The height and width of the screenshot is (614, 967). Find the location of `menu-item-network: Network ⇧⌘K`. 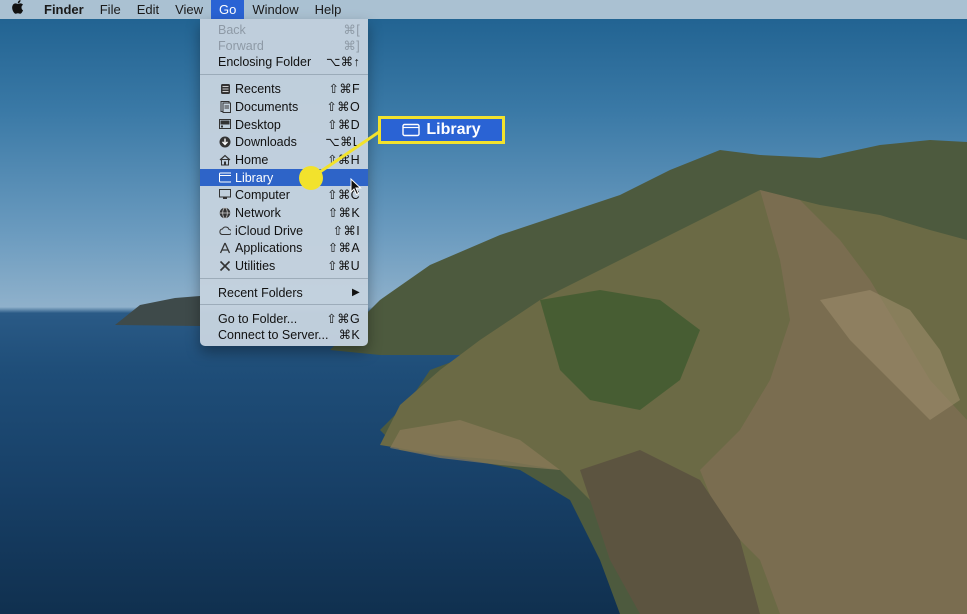

menu-item-network: Network ⇧⌘K is located at coordinates (284, 212).